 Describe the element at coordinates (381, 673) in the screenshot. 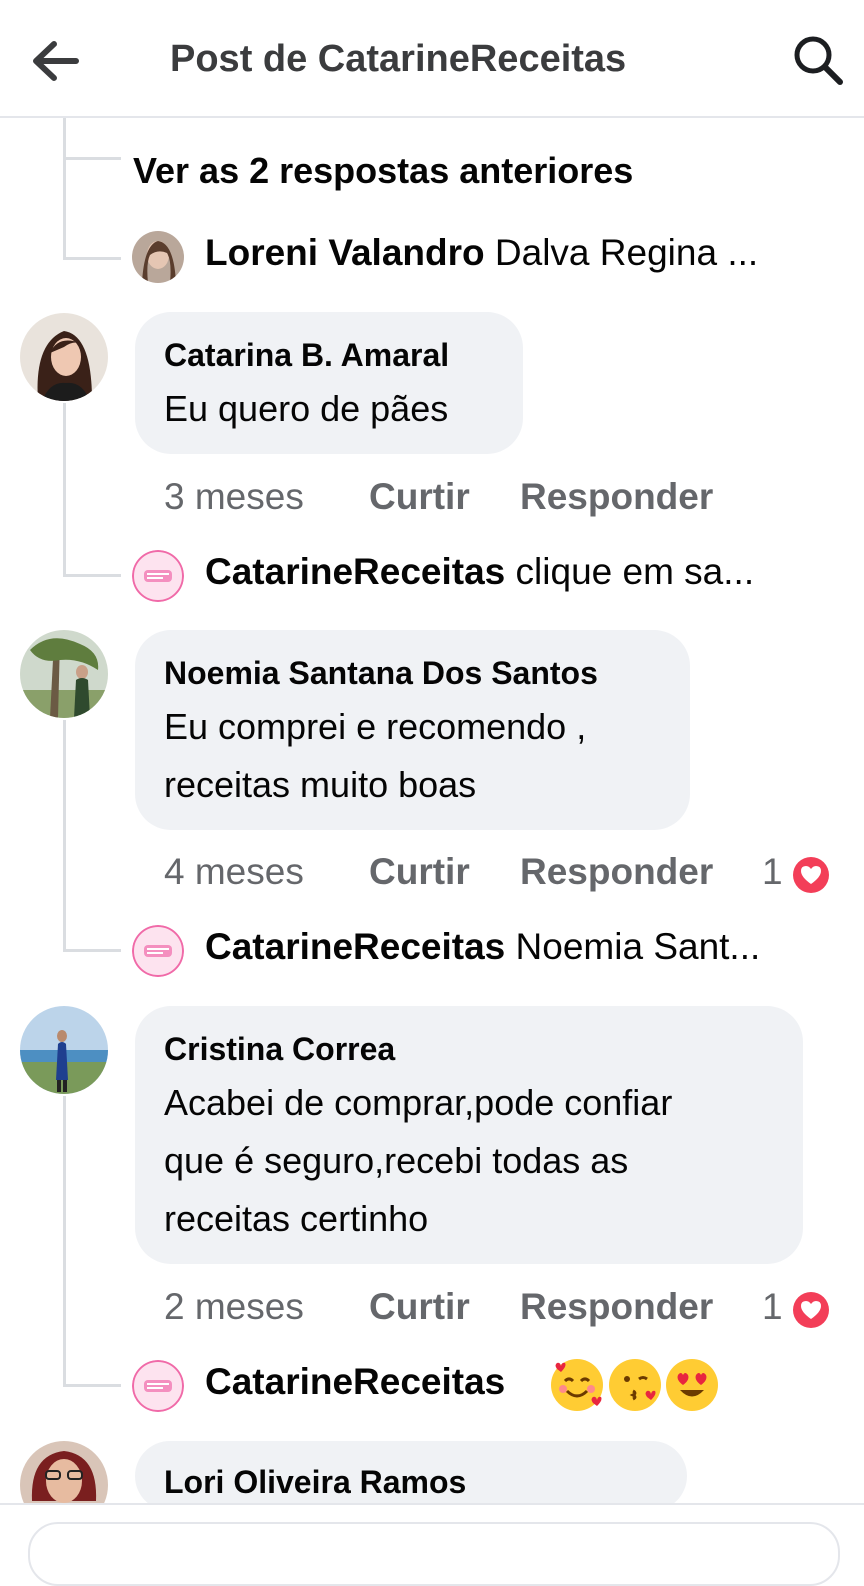

I see `comment-author: Noemia Santana Dos Santos` at that location.